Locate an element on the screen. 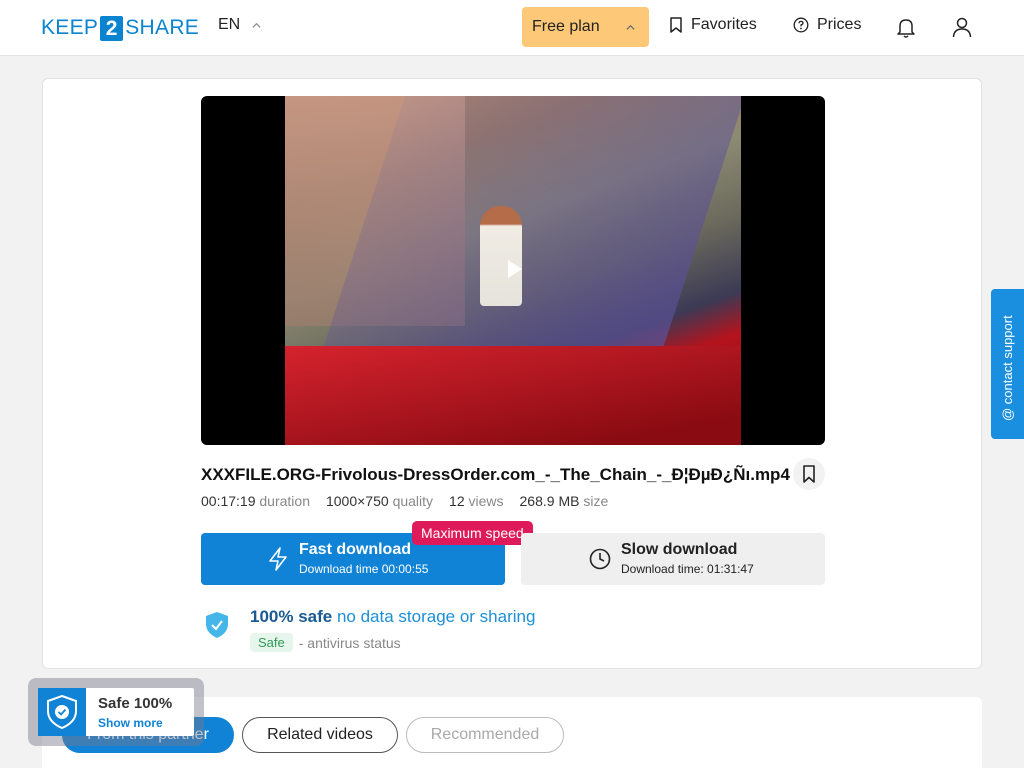 The width and height of the screenshot is (1024, 768). logo-text-left: KEEP is located at coordinates (70, 27).